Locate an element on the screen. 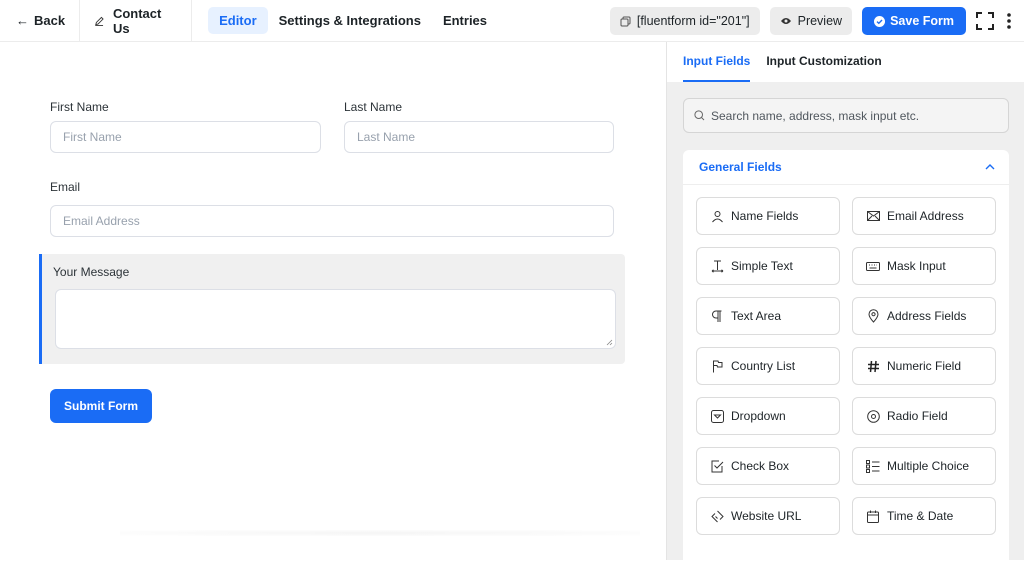 The image size is (1024, 570). list-icon is located at coordinates (873, 466).